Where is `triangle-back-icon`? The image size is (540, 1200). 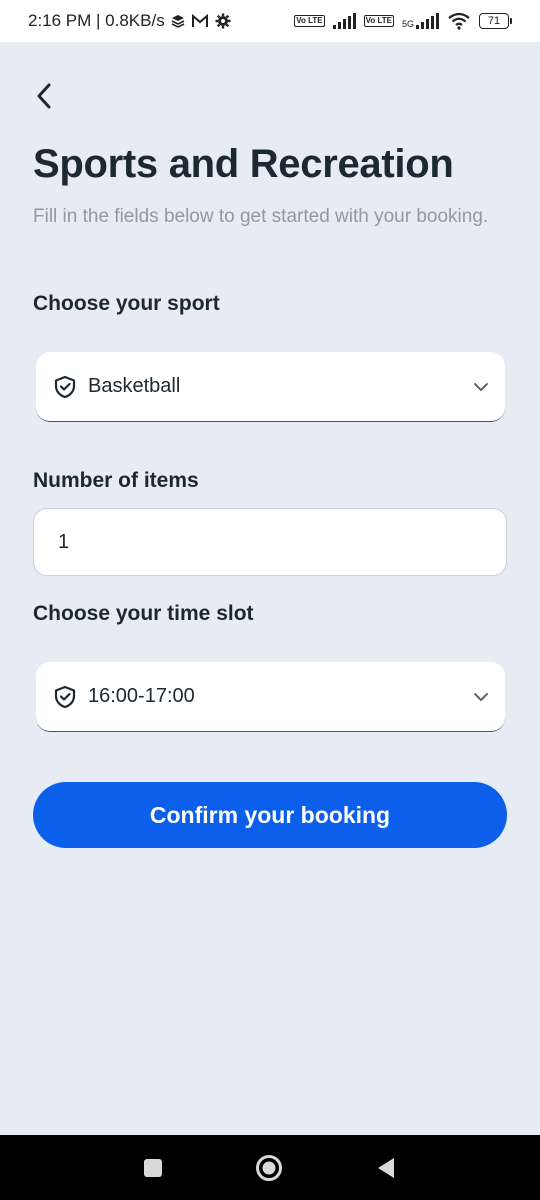 triangle-back-icon is located at coordinates (386, 1167).